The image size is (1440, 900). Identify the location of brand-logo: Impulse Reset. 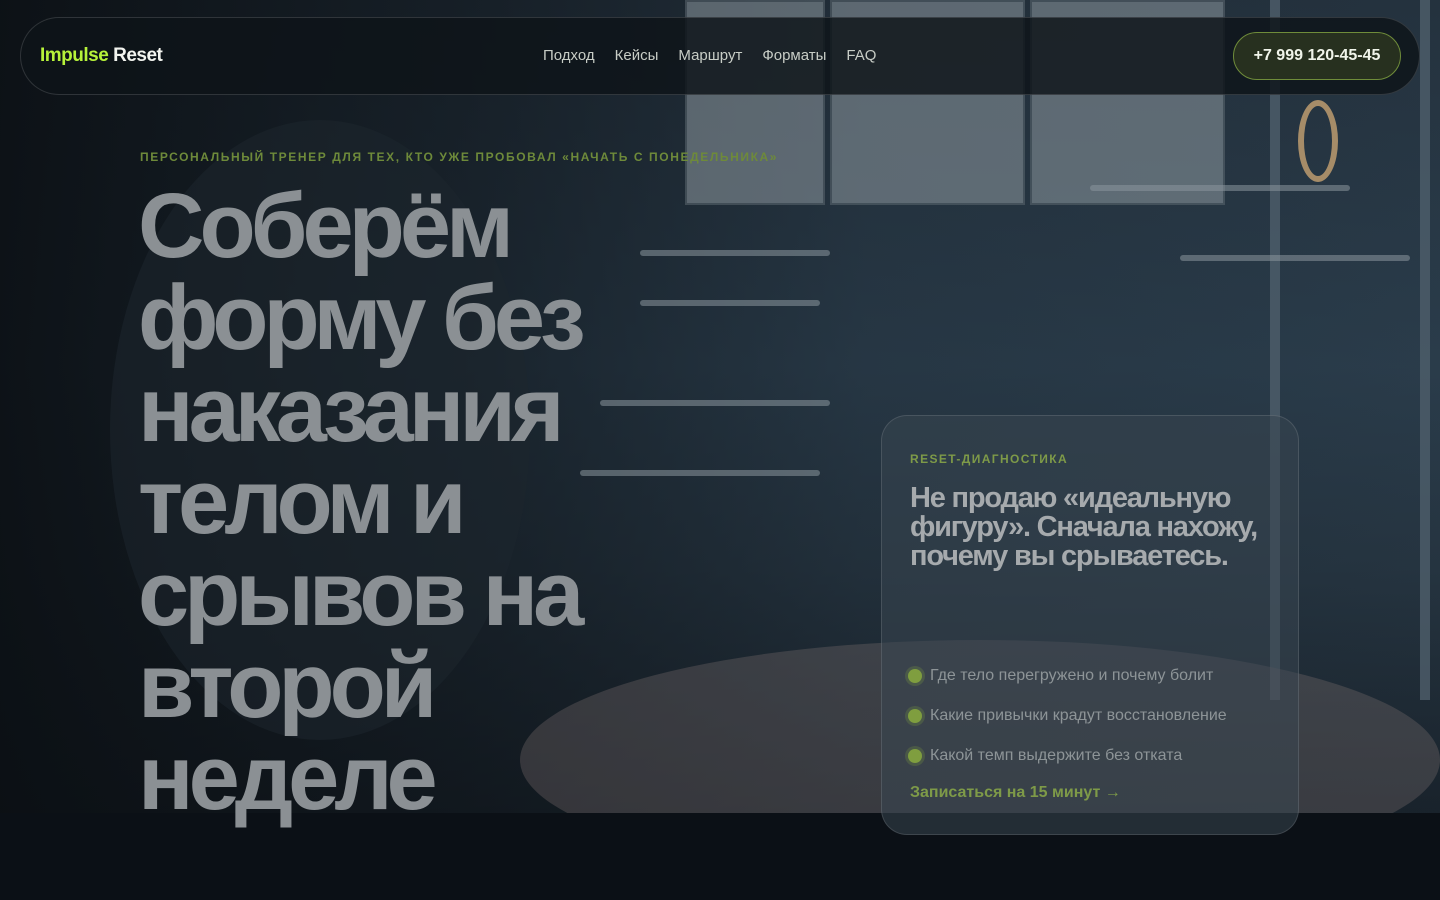
(101, 56).